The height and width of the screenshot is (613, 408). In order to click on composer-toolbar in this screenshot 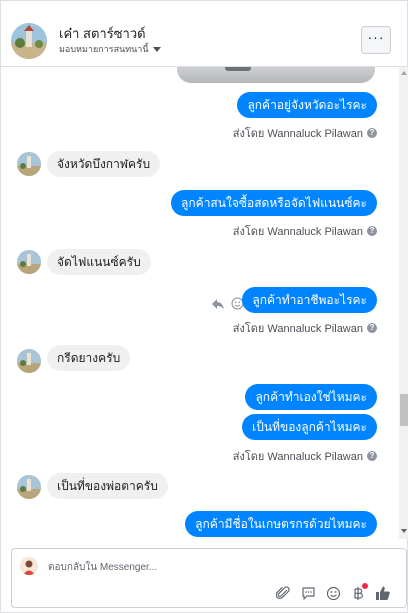, I will do `click(333, 592)`.